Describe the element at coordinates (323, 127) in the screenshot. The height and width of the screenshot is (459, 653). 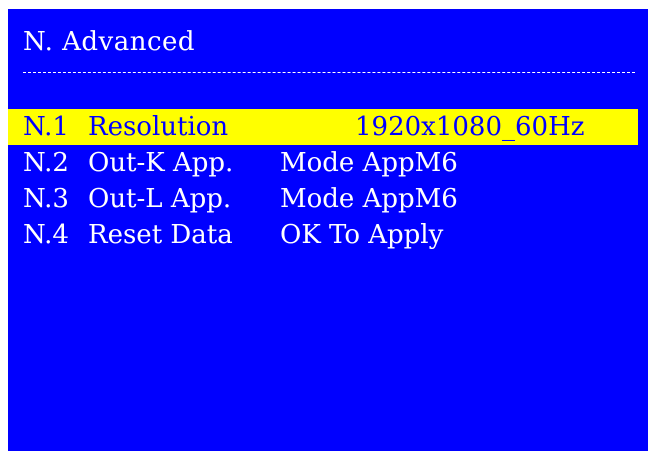
I see `menu-item-resolution: N.1 Resolution 1920x1080_60Hz` at that location.